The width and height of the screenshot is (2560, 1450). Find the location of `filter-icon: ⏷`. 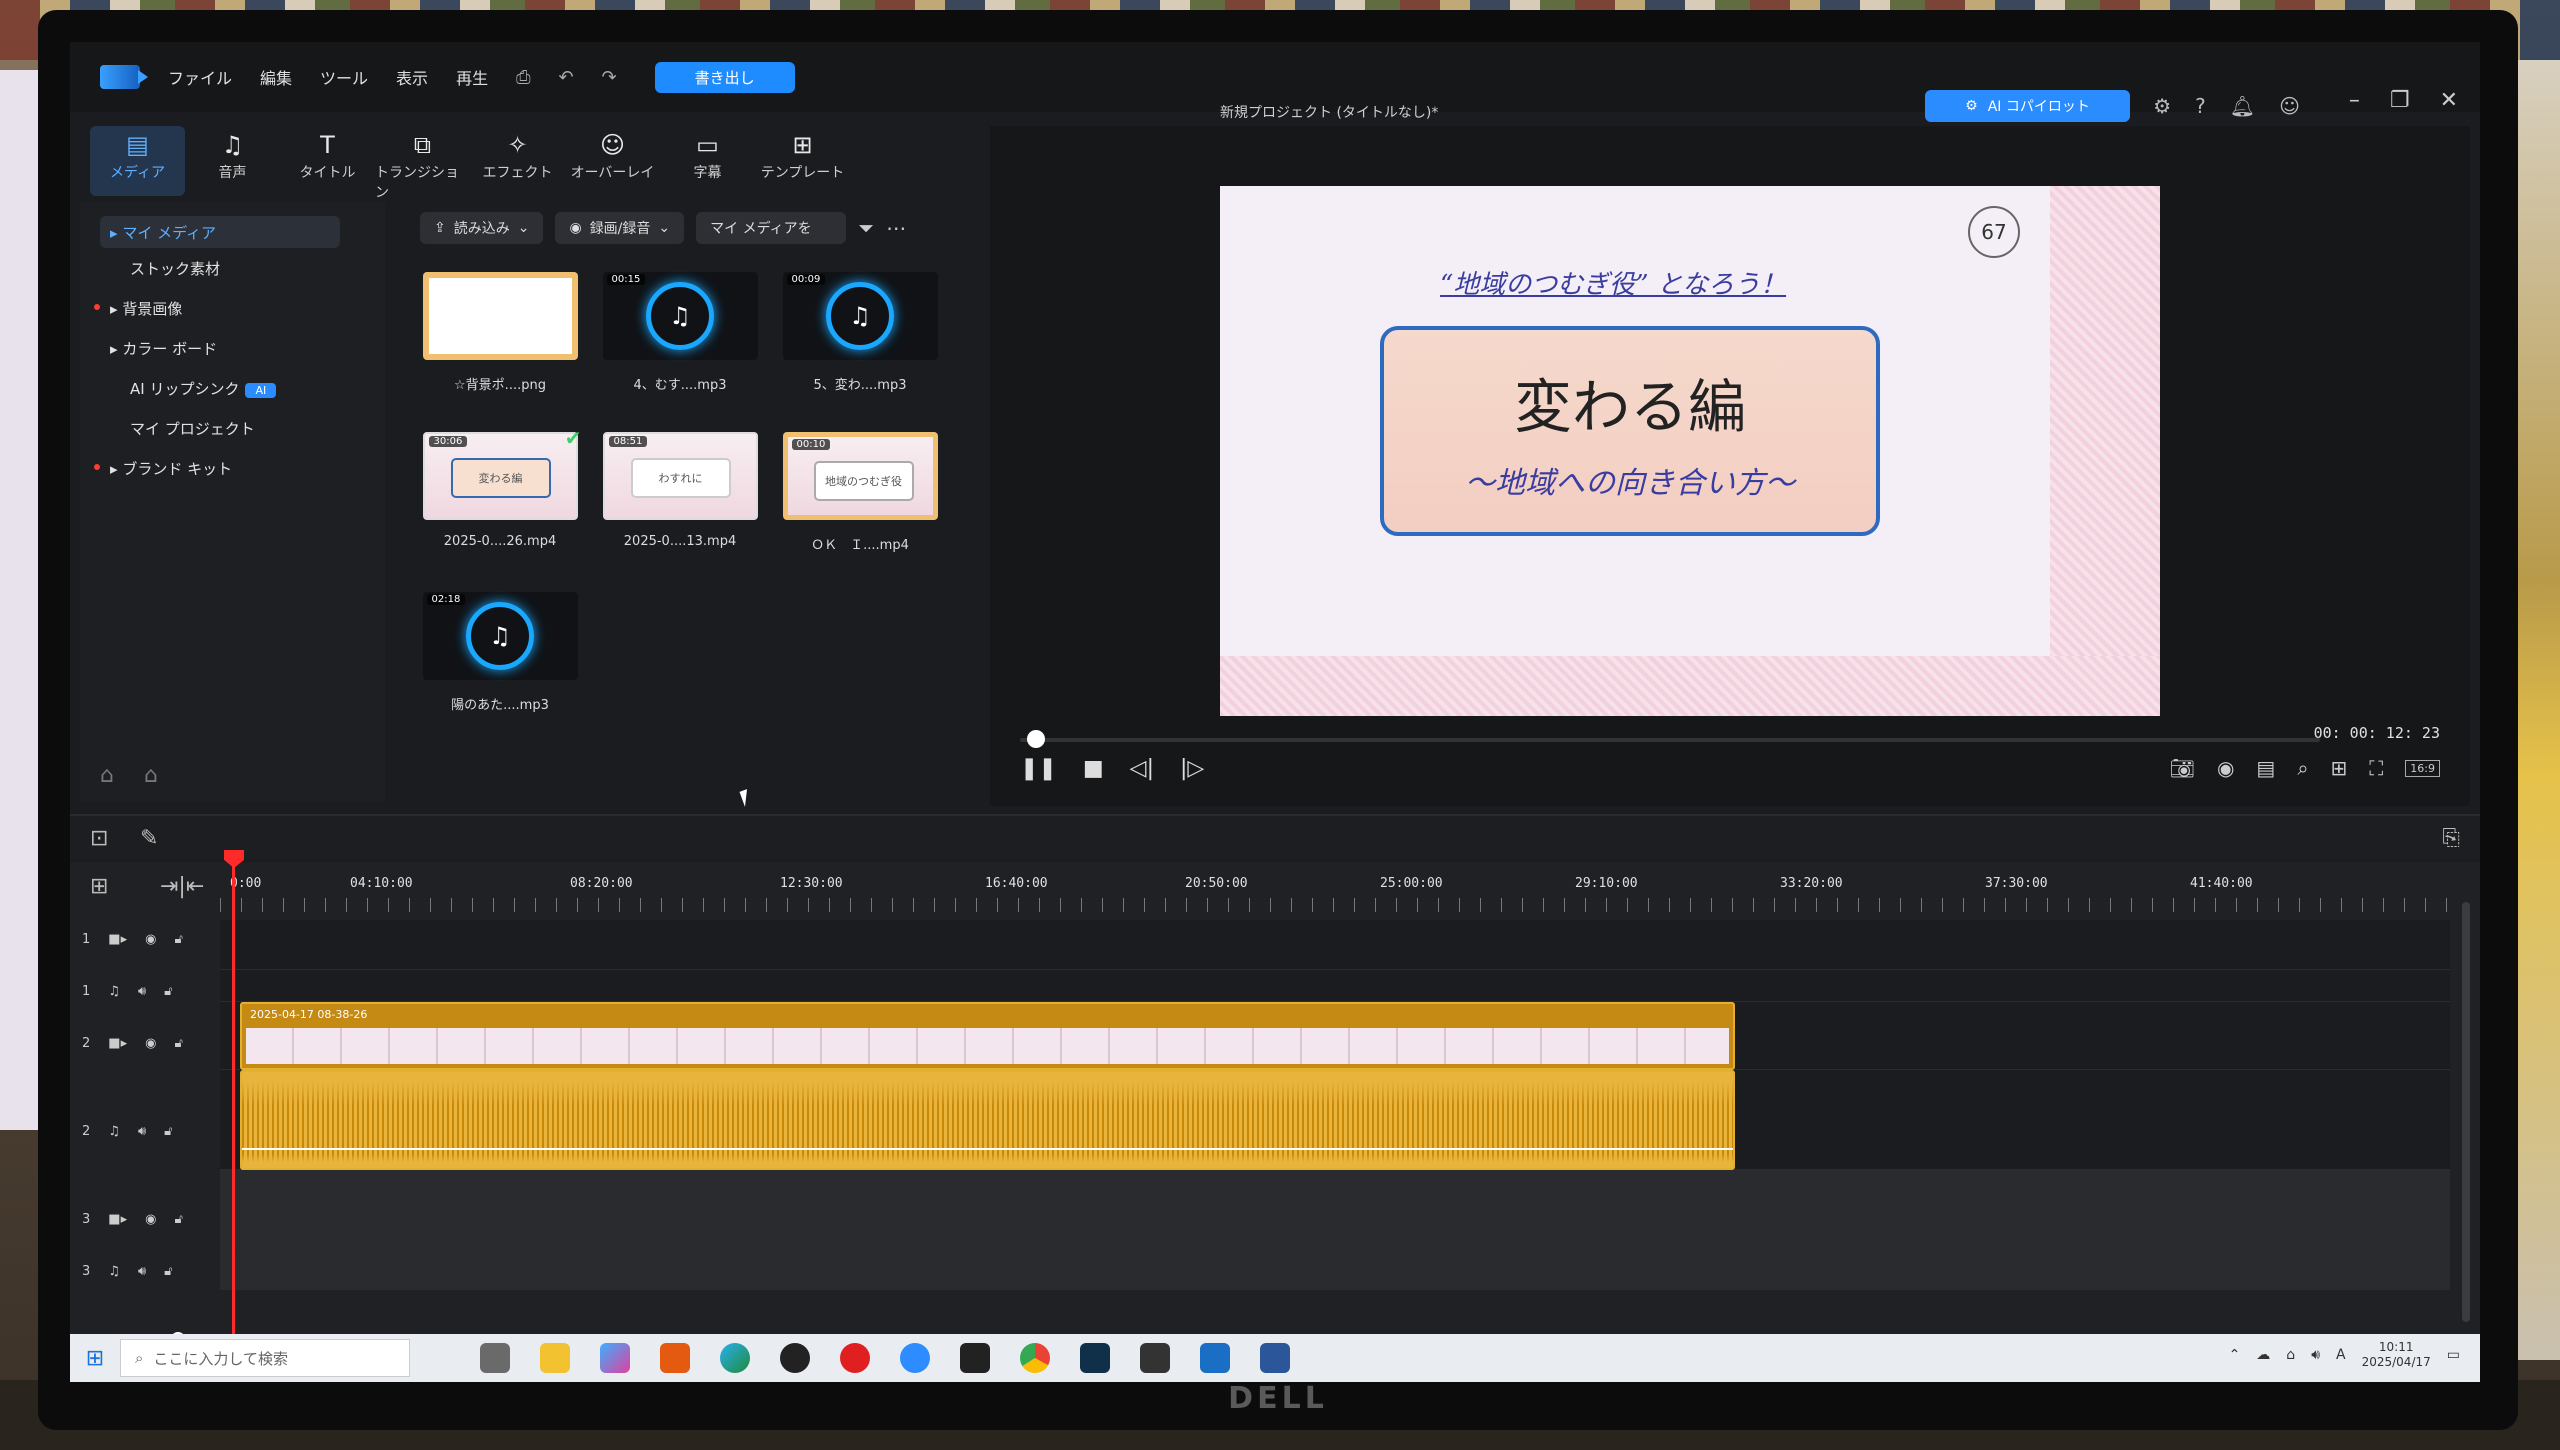

filter-icon: ⏷ is located at coordinates (866, 228).